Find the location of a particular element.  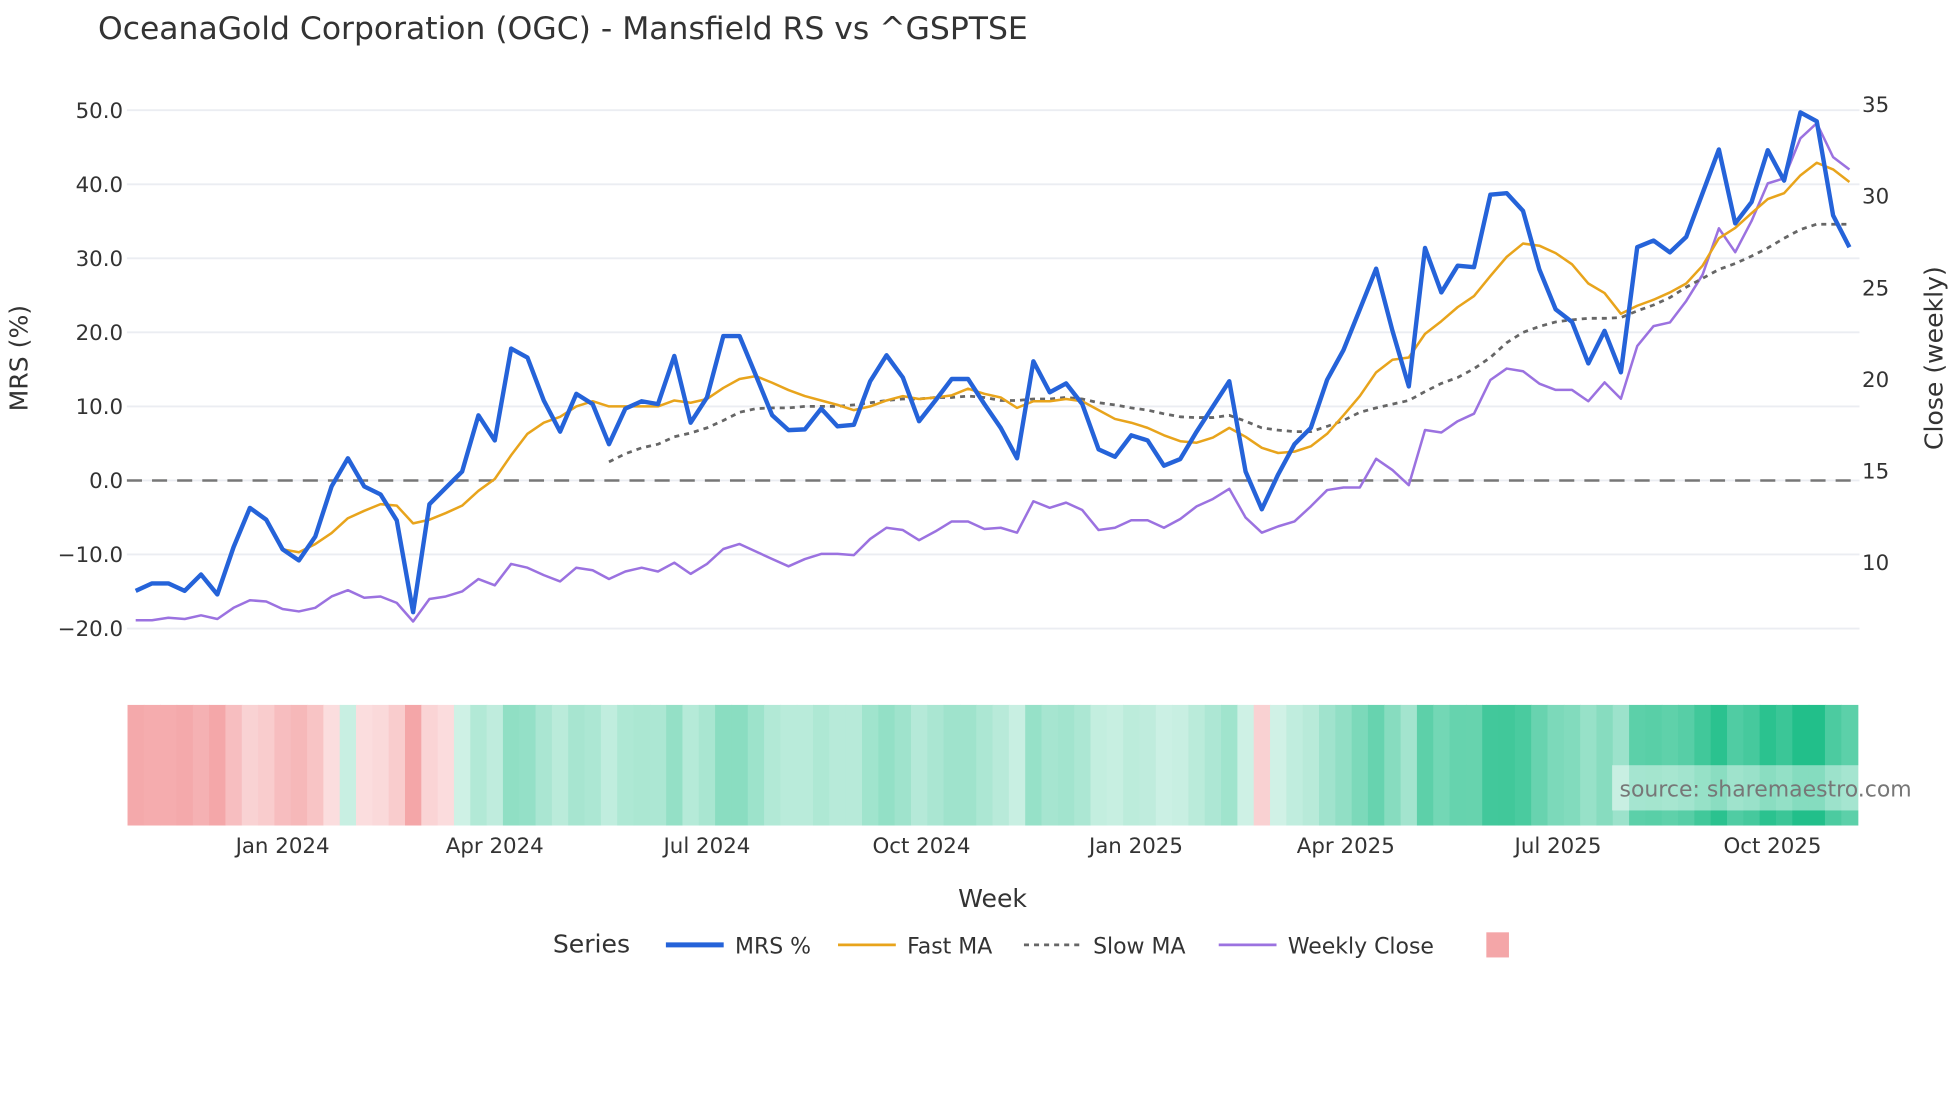

x-tick-label: Jul 2025 is located at coordinates (1557, 846).